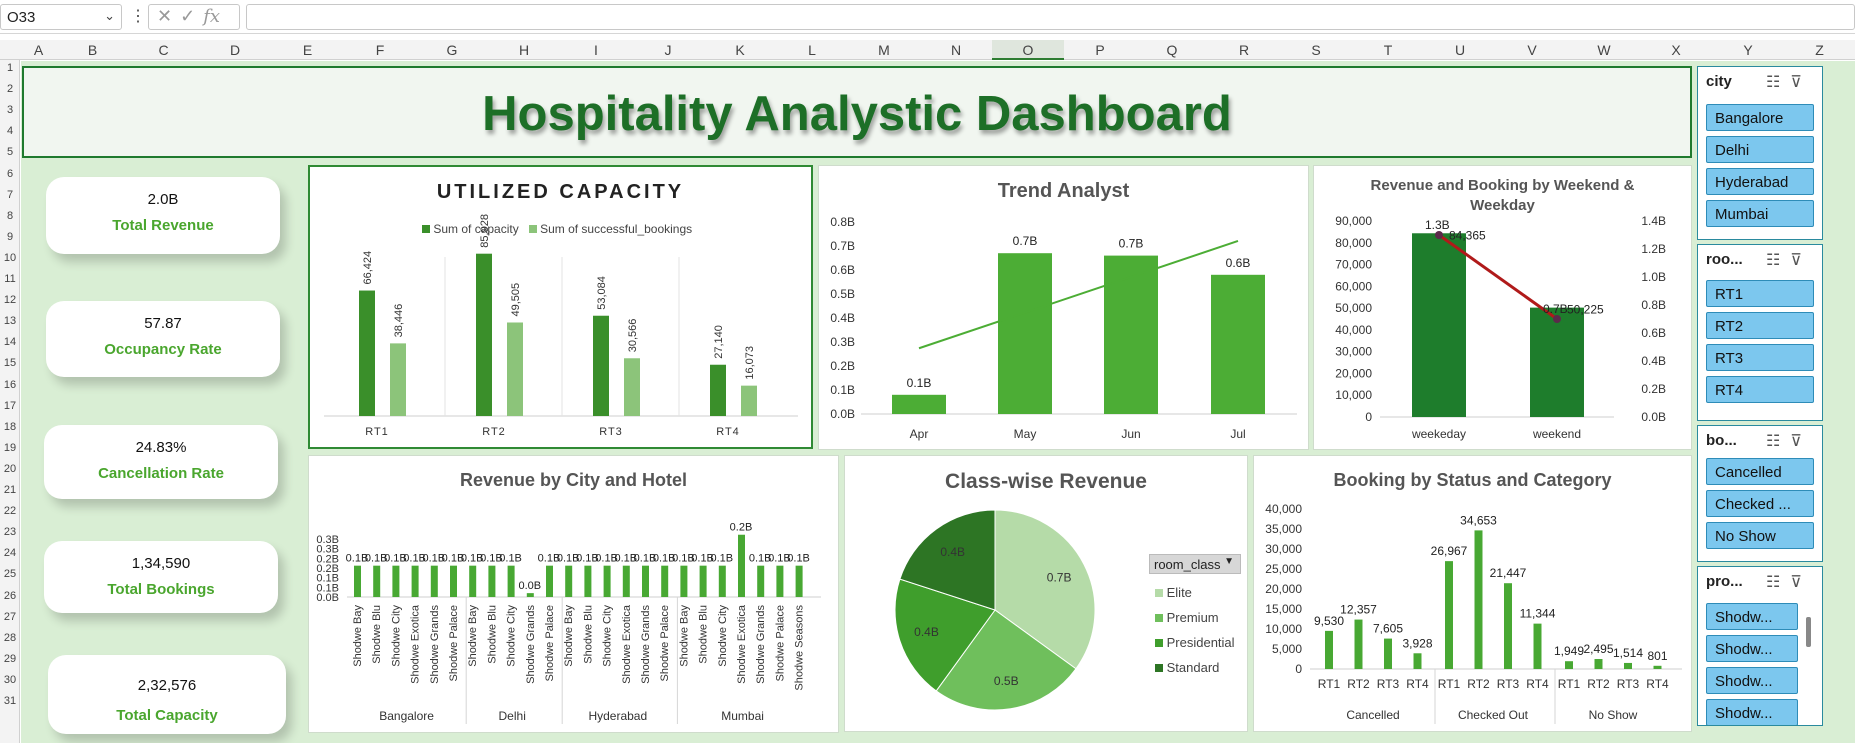 The width and height of the screenshot is (1855, 743). What do you see at coordinates (10, 216) in the screenshot?
I see `row-header-8: 8` at bounding box center [10, 216].